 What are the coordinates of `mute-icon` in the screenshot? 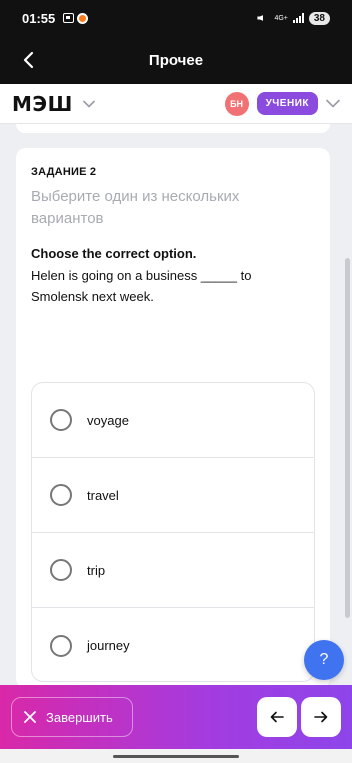 It's located at (263, 18).